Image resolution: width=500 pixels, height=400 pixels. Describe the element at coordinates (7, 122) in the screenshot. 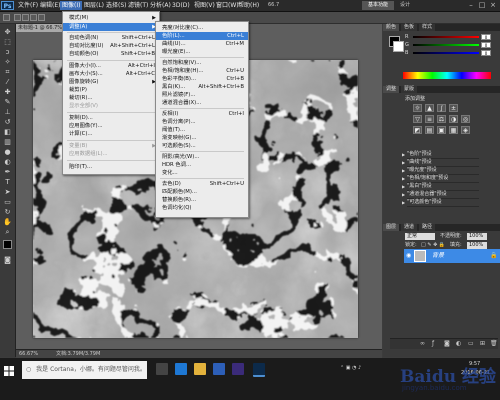

I see `history-brush-icon: ↺` at that location.